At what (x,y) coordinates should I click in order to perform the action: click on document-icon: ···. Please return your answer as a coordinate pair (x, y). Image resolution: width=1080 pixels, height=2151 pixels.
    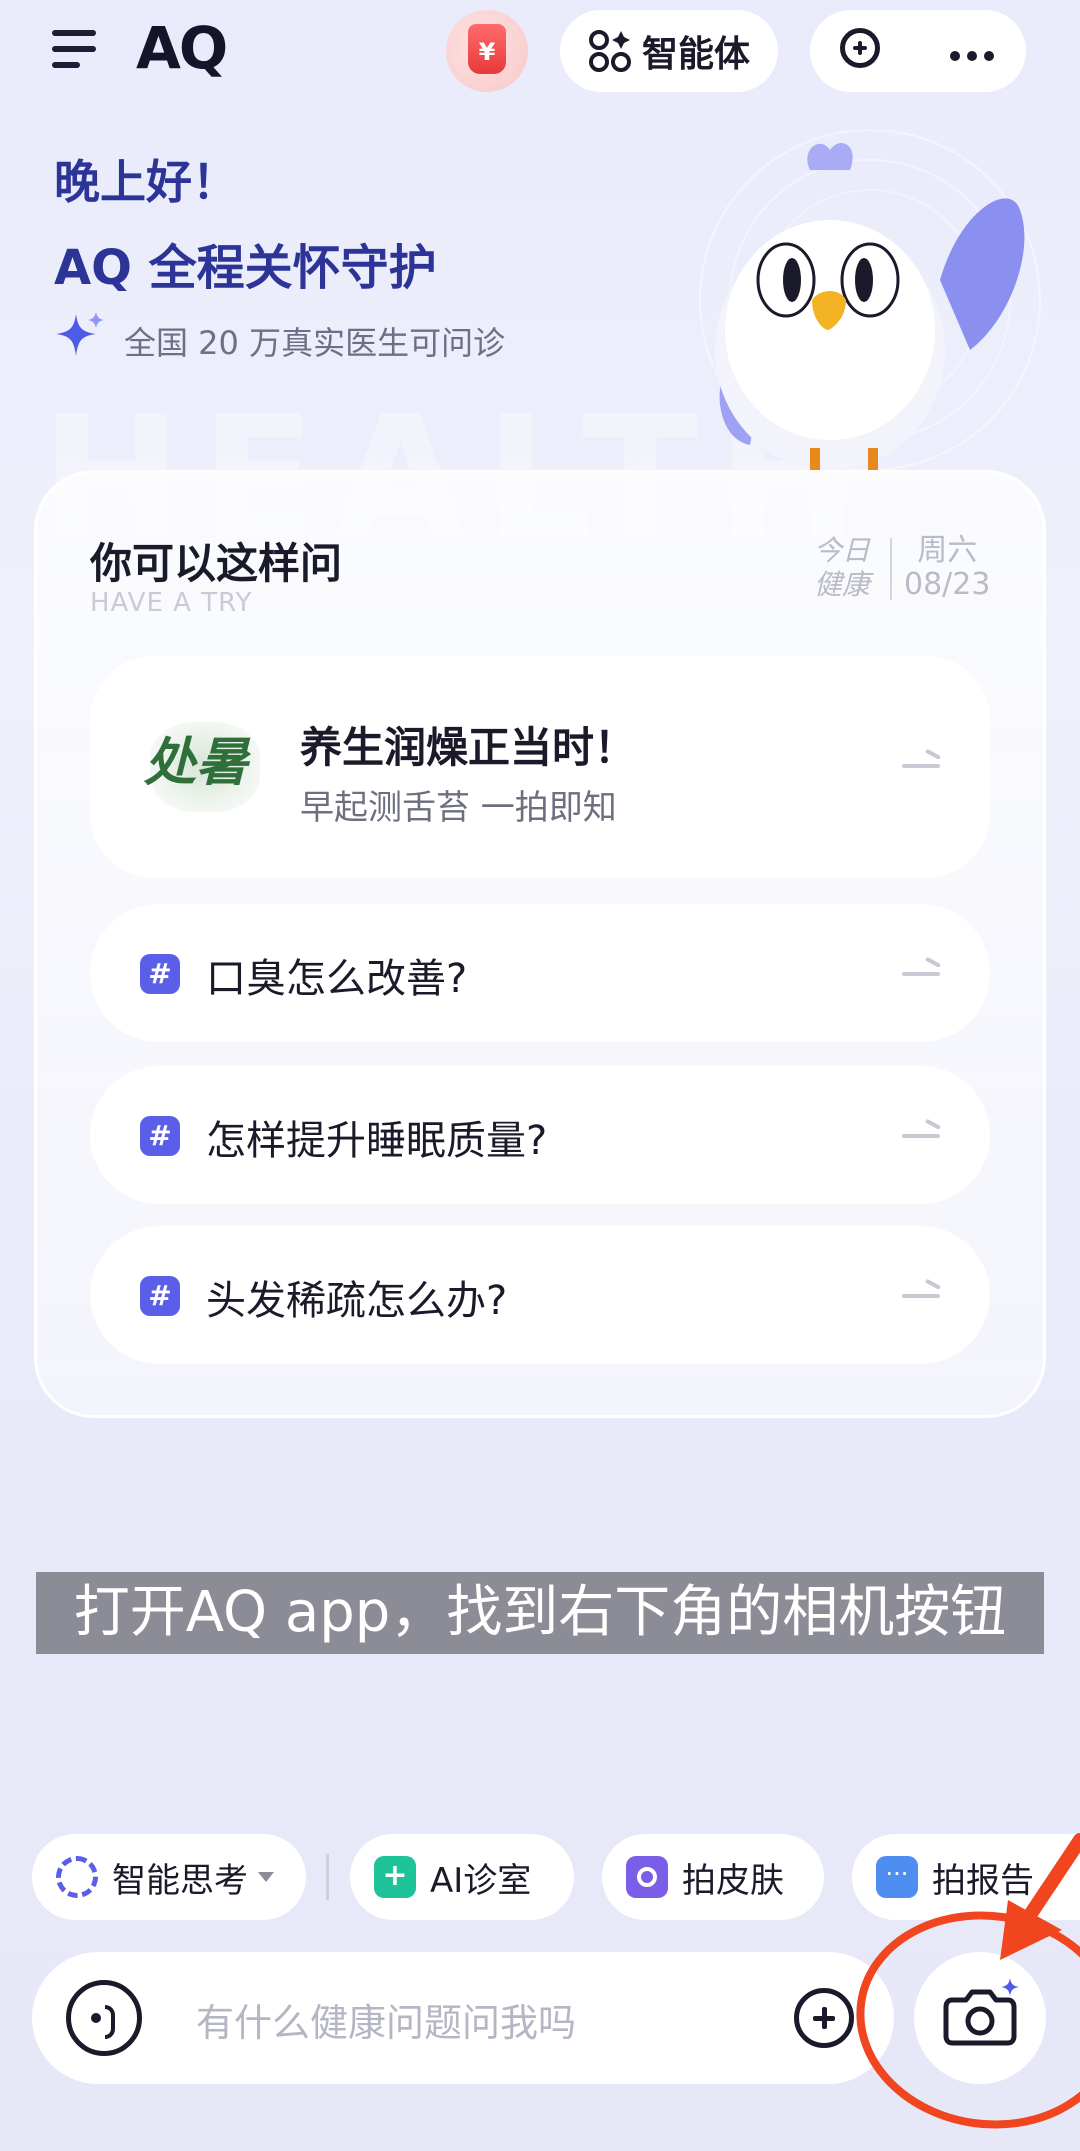
    Looking at the image, I should click on (897, 1877).